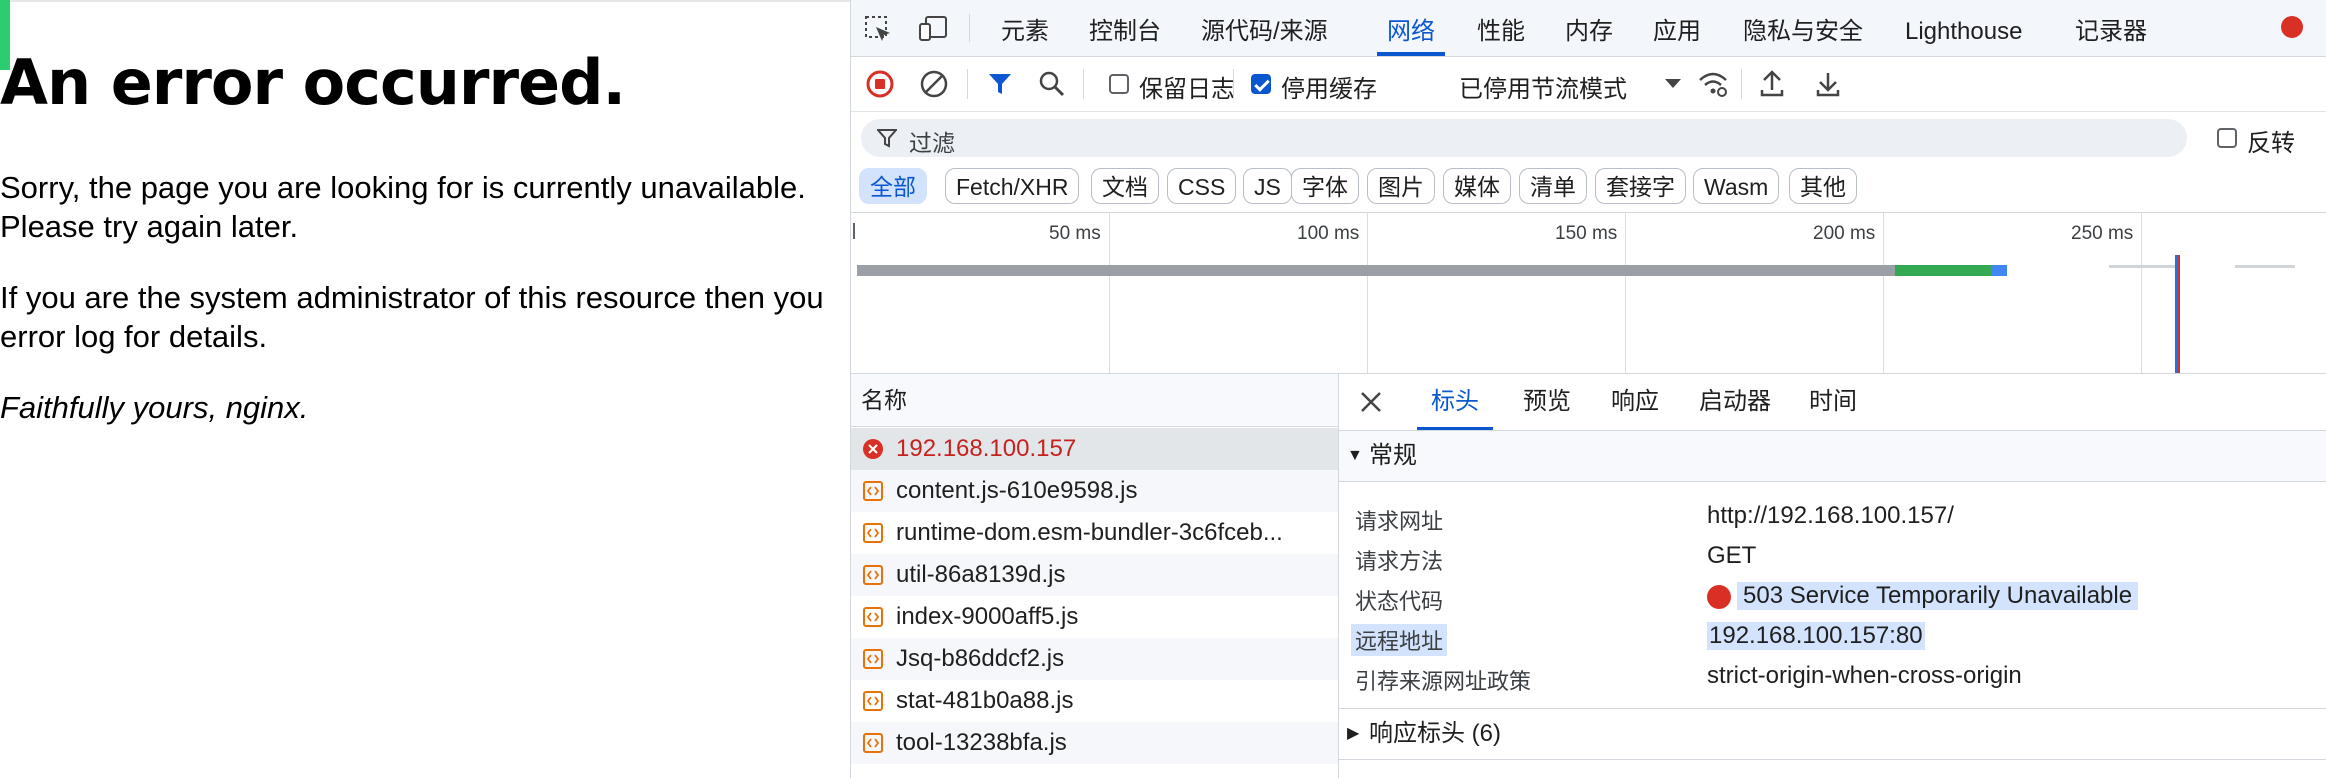 The height and width of the screenshot is (778, 2326). I want to click on response-headers-section-header: ▶ 响应标头 (6), so click(1832, 734).